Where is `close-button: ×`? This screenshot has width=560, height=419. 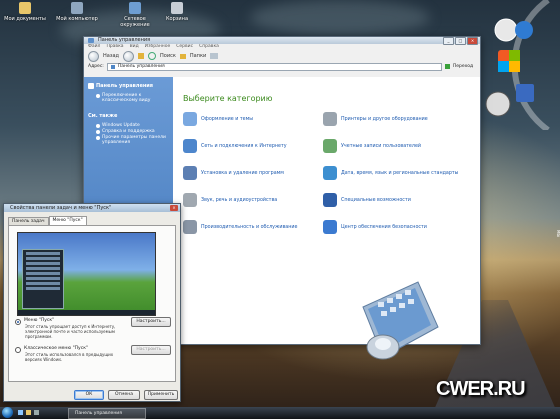 close-button: × is located at coordinates (472, 41).